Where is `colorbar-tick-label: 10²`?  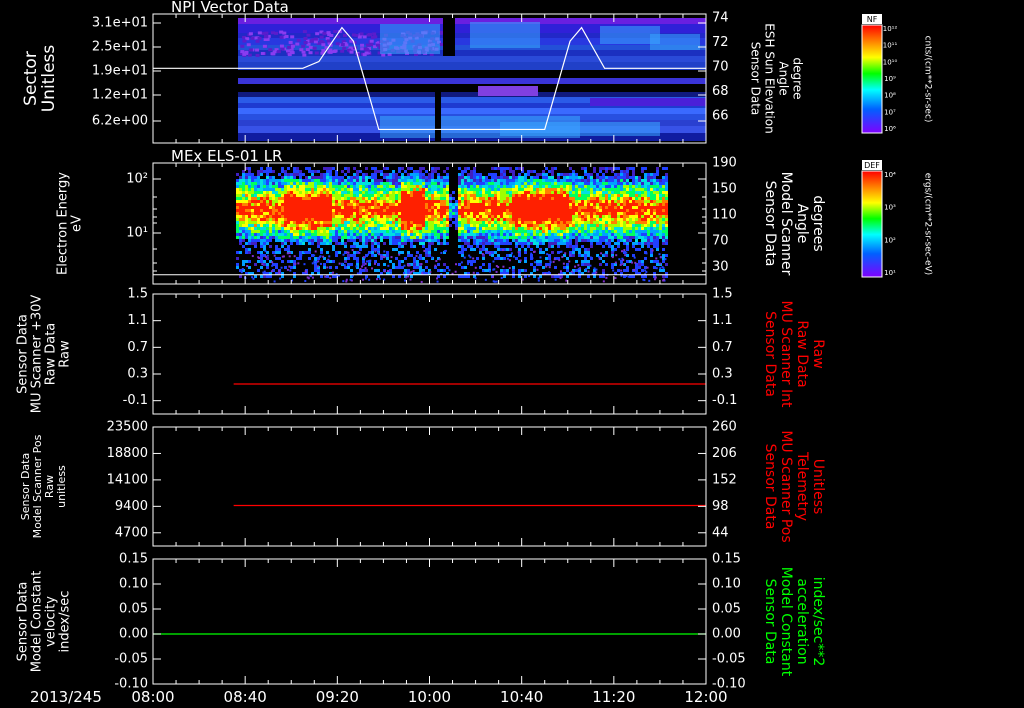 colorbar-tick-label: 10² is located at coordinates (890, 240).